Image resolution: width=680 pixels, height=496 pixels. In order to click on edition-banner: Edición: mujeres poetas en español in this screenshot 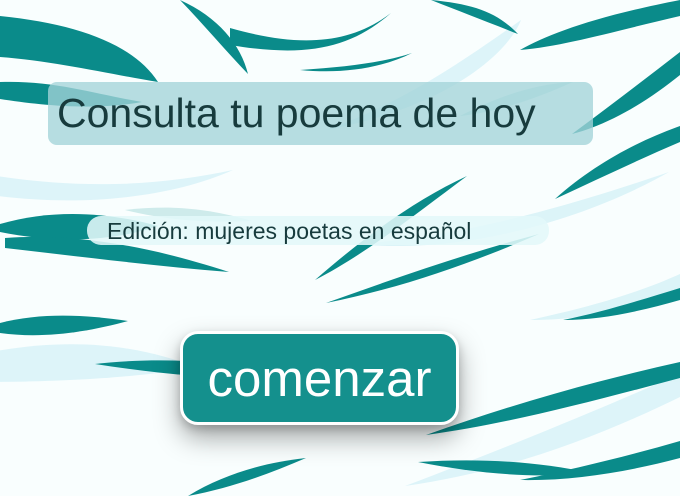, I will do `click(318, 230)`.